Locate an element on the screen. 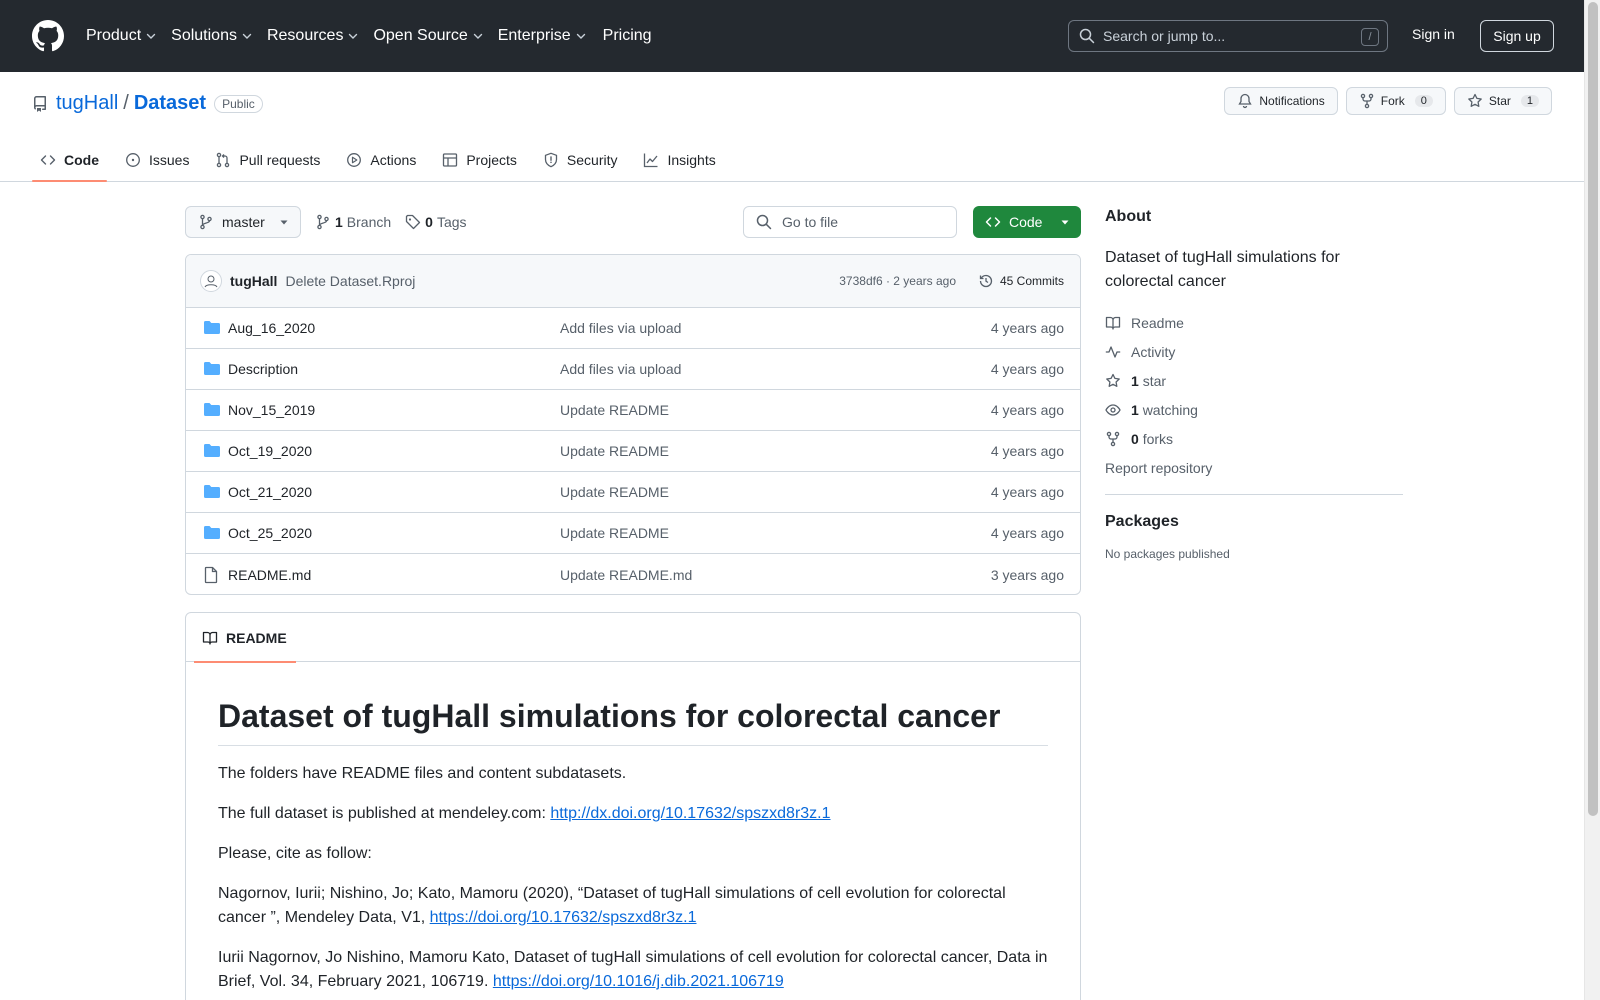  nav-label: Solutions is located at coordinates (204, 35).